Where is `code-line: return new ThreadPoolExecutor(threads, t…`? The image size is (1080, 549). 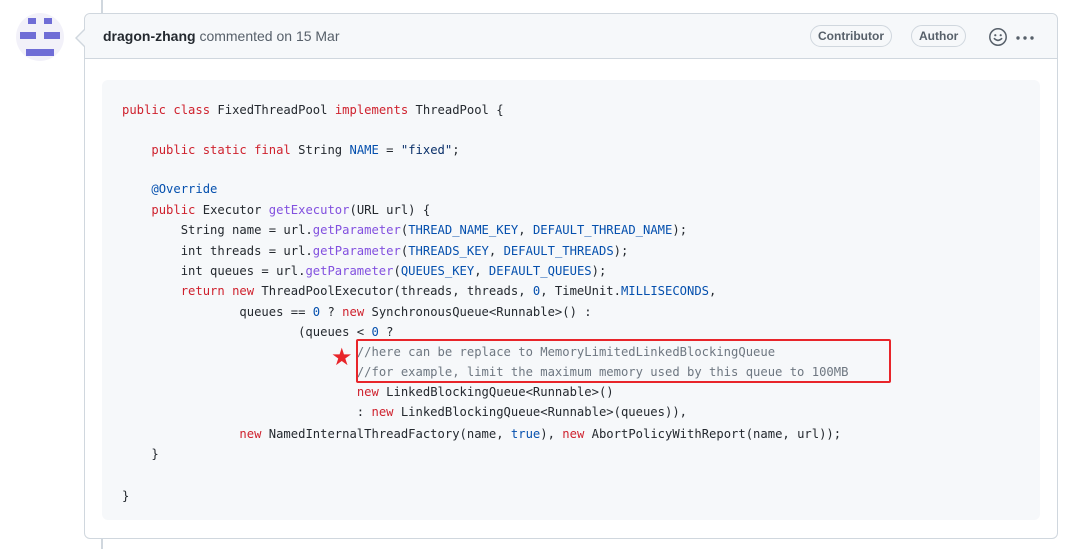
code-line: return new ThreadPoolExecutor(threads, t… is located at coordinates (419, 291).